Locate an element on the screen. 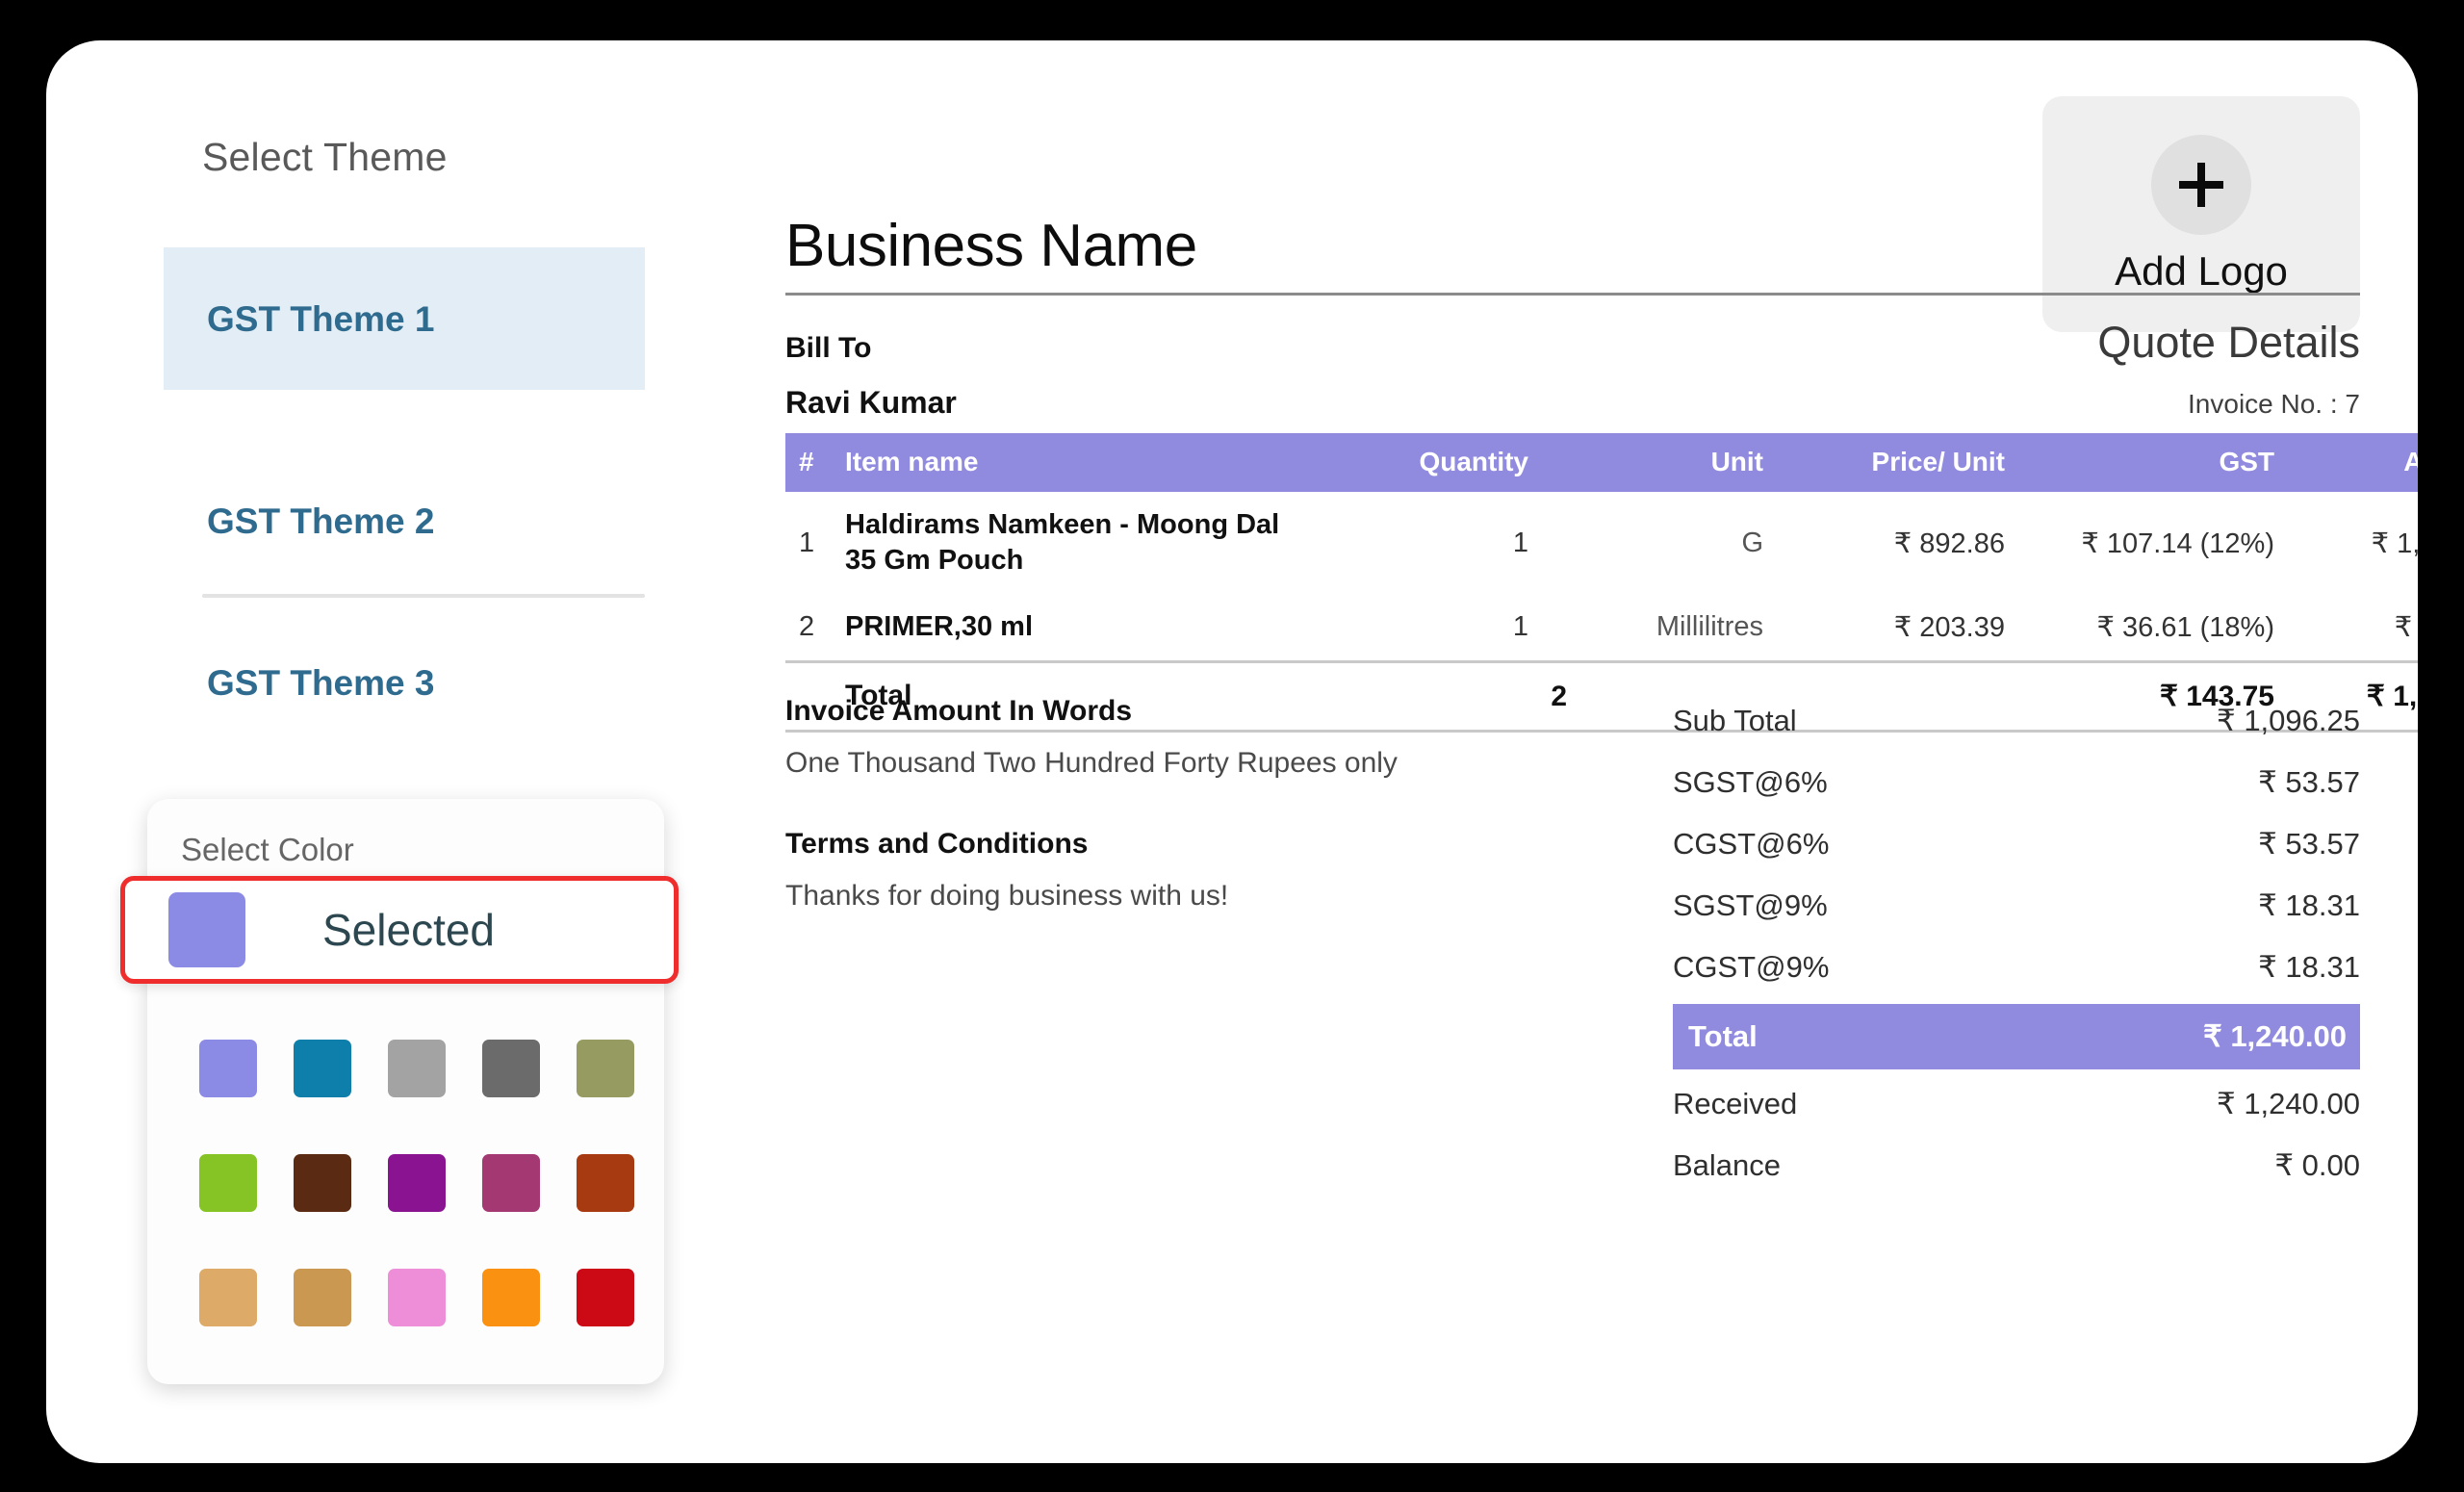 The image size is (2464, 1492). add-logo-button: Add Logo is located at coordinates (2201, 214).